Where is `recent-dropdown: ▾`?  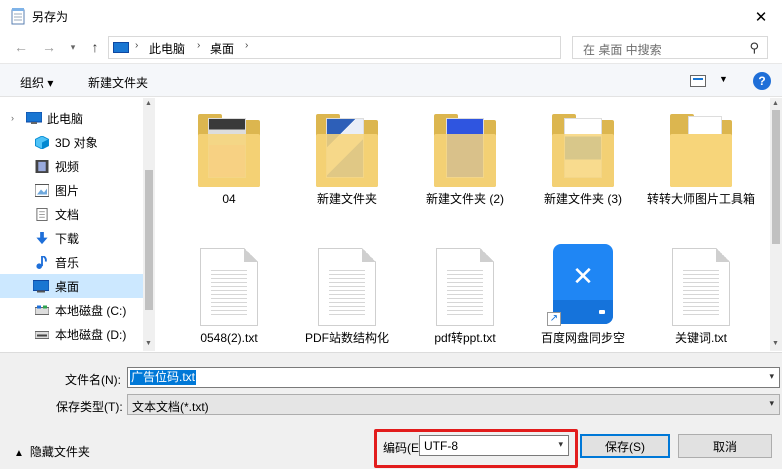
recent-dropdown: ▾ is located at coordinates (73, 47).